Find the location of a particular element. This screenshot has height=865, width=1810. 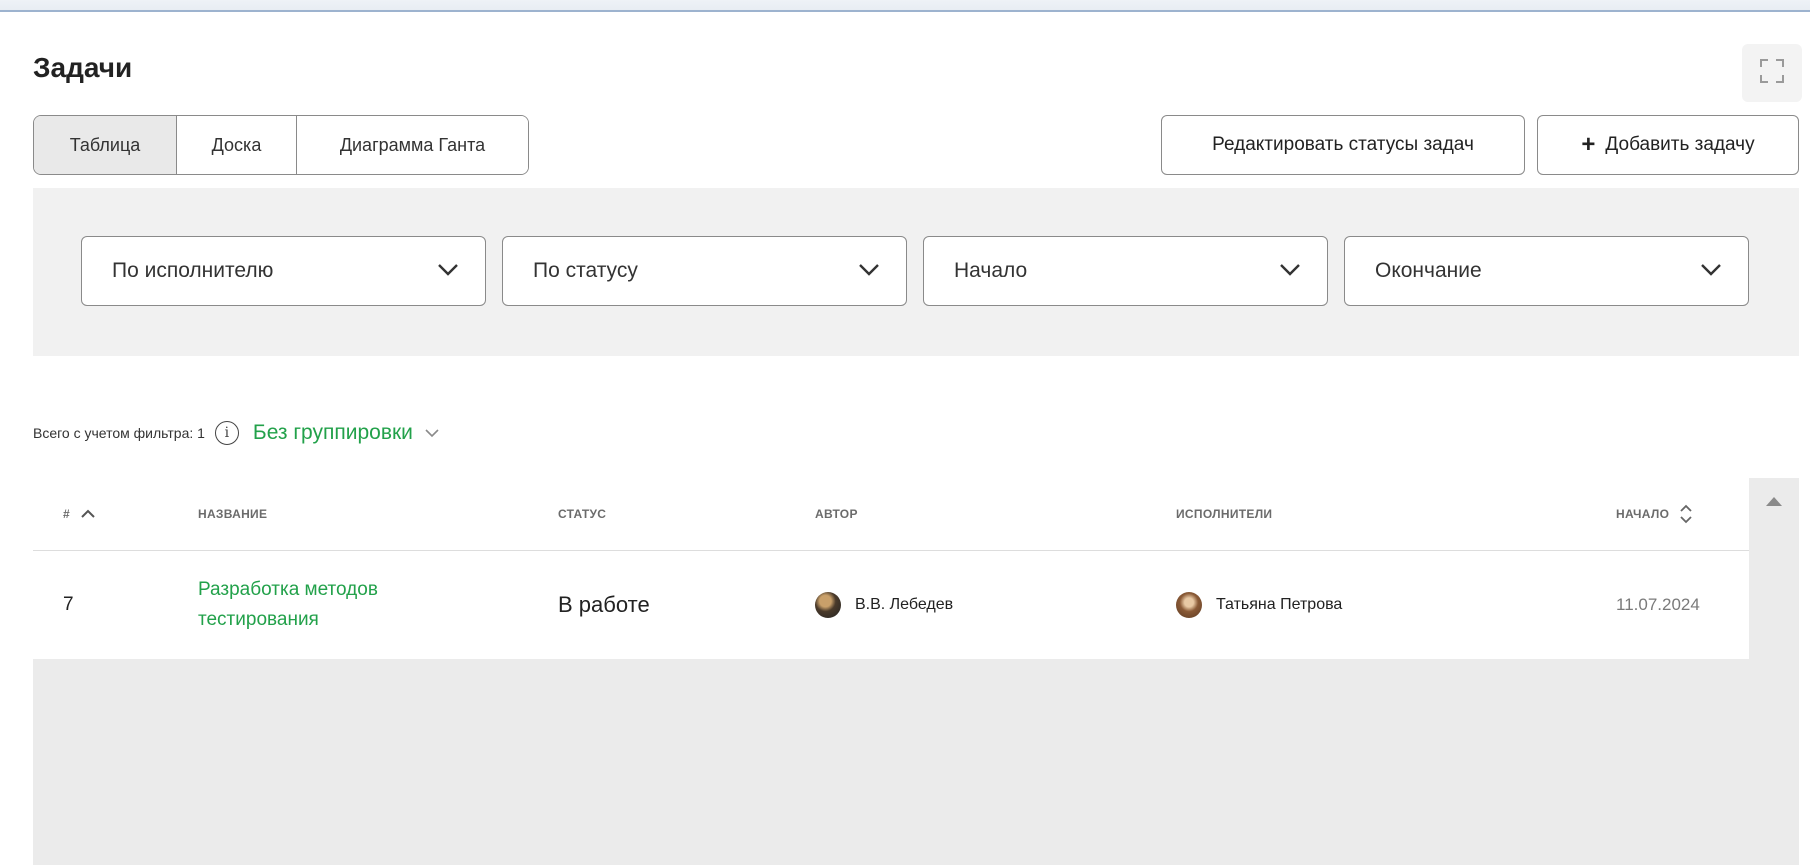

edit-task-statuses-button: Редактировать статусы задач is located at coordinates (1343, 145).